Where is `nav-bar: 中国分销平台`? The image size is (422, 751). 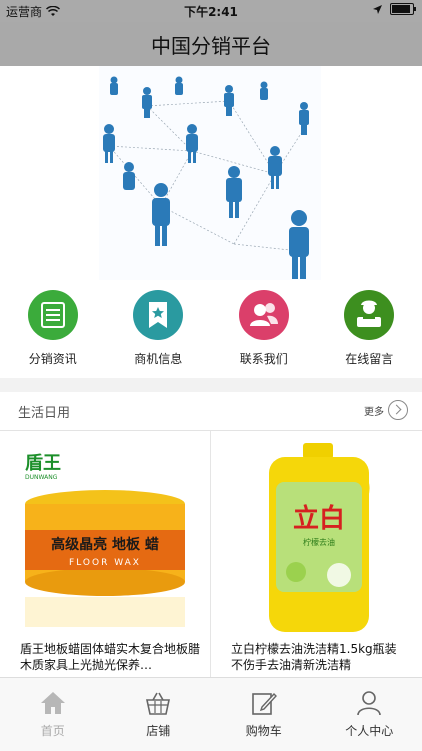
nav-bar: 中国分销平台 is located at coordinates (211, 44).